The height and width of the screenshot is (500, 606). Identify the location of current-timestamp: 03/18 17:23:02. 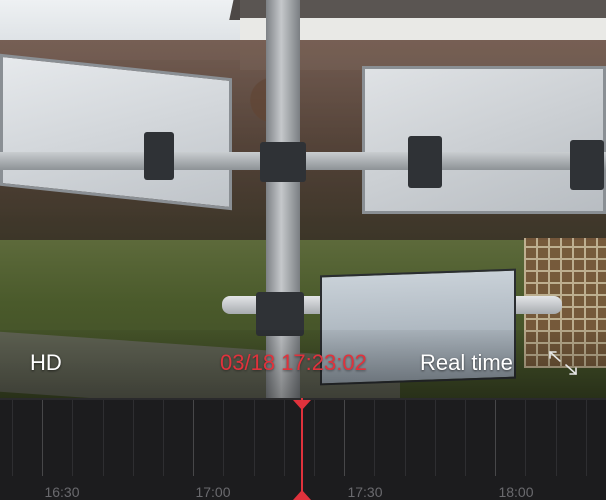
(293, 362).